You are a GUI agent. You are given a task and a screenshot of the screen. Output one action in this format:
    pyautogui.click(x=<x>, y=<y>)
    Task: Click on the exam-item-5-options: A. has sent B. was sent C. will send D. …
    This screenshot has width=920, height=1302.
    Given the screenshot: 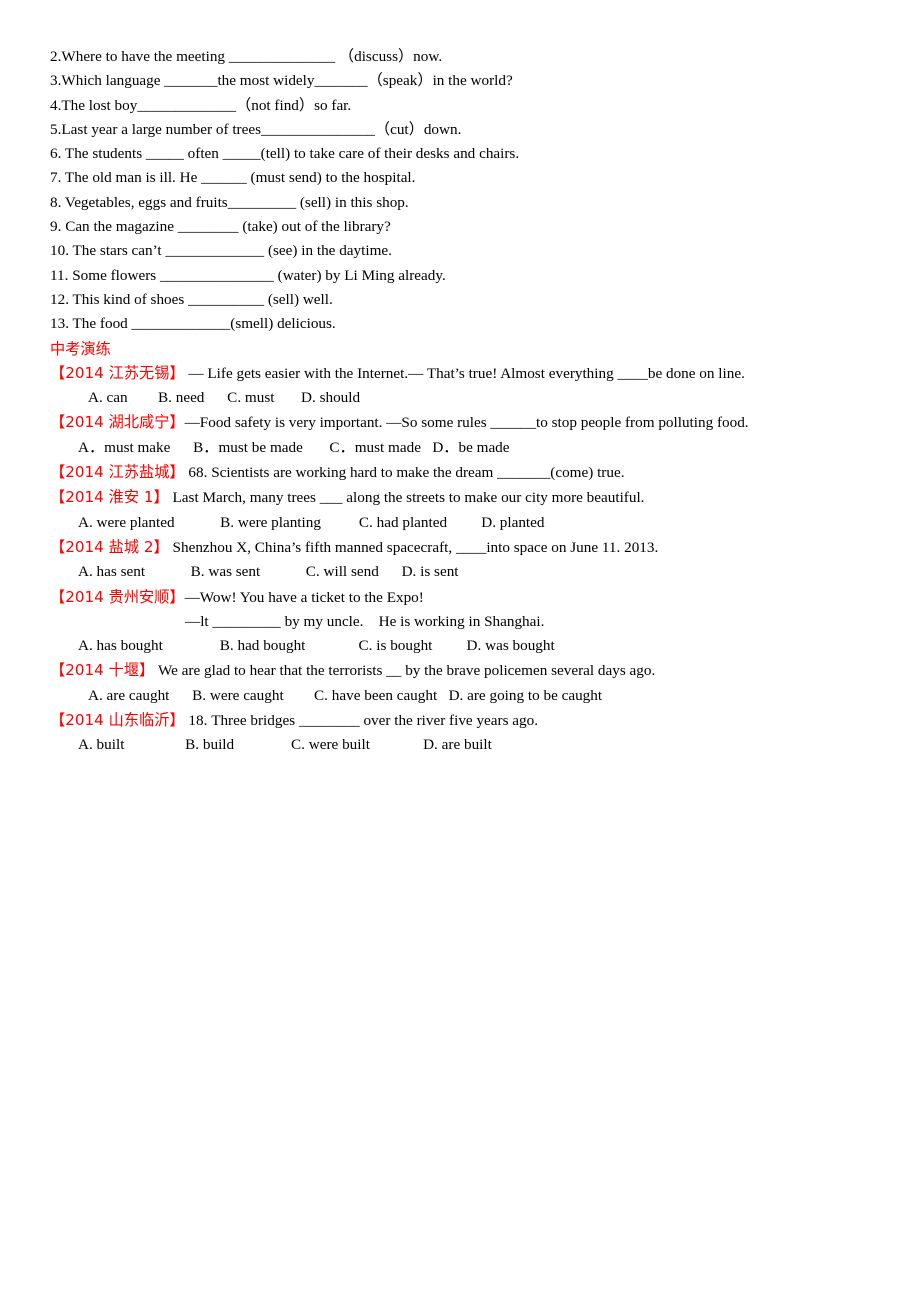 What is the action you would take?
    pyautogui.click(x=268, y=572)
    